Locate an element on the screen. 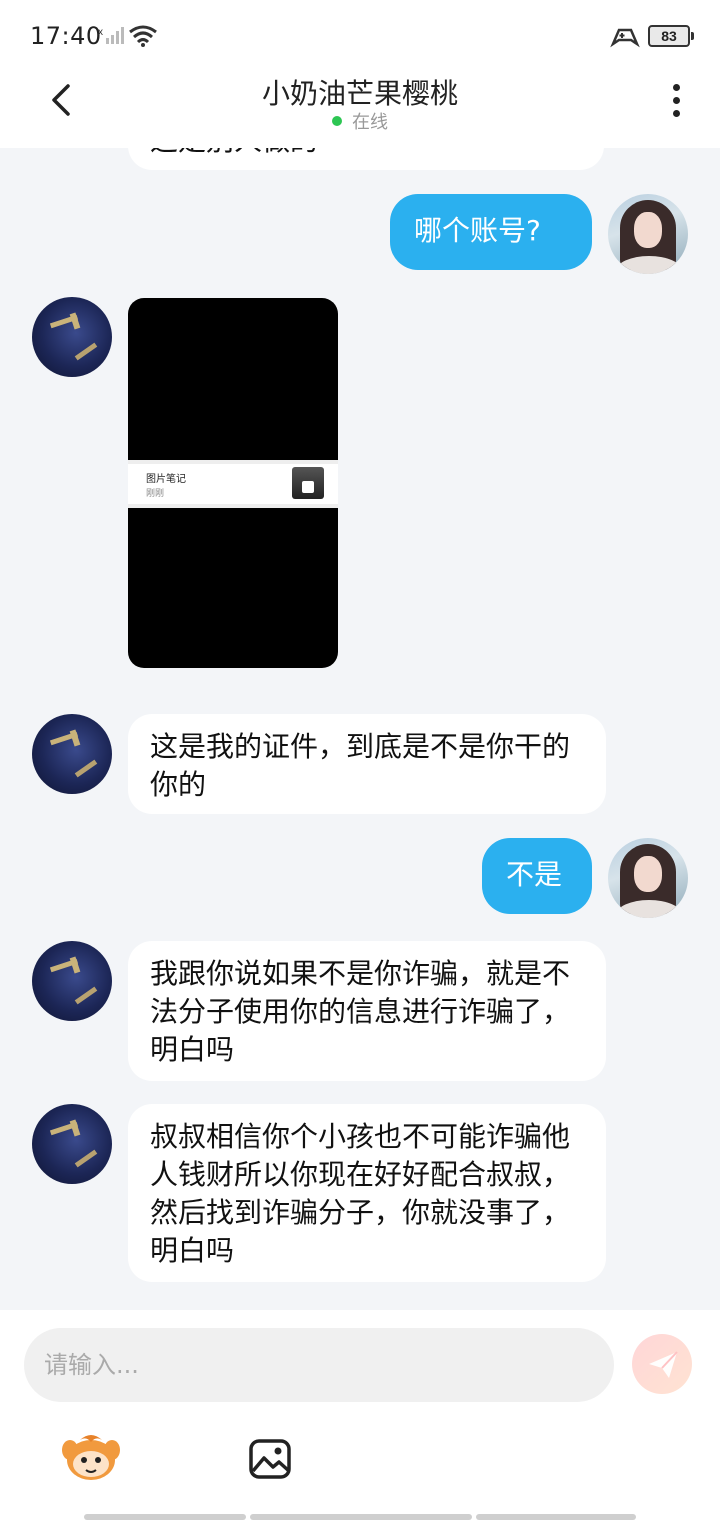  message-bubble-received-1: 这是我的证件，到底是不是你干的你的 is located at coordinates (367, 764).